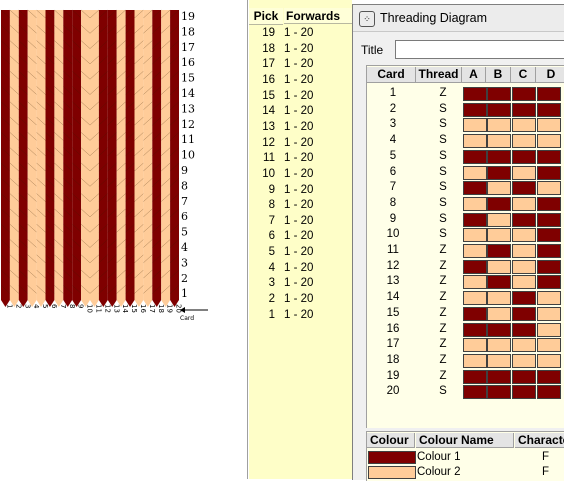  I want to click on character-header: Characte, so click(539, 440).